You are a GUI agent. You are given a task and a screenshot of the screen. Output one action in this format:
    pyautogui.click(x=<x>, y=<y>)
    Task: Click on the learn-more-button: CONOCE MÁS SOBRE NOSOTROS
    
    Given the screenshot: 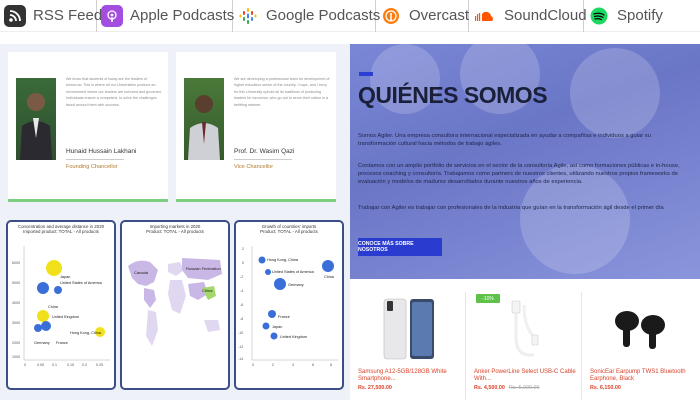 What is the action you would take?
    pyautogui.click(x=400, y=247)
    